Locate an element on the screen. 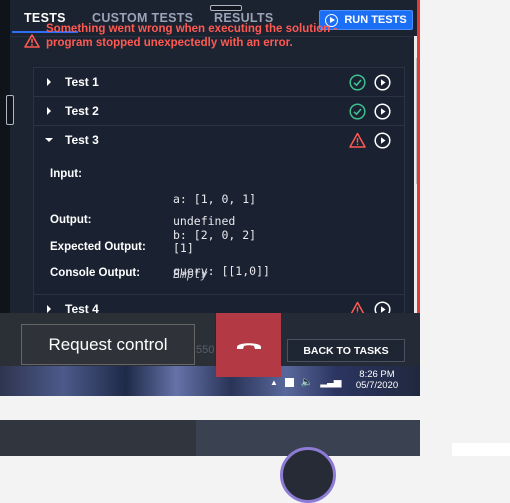 This screenshot has width=510, height=503. test-row: Test 1 is located at coordinates (219, 82).